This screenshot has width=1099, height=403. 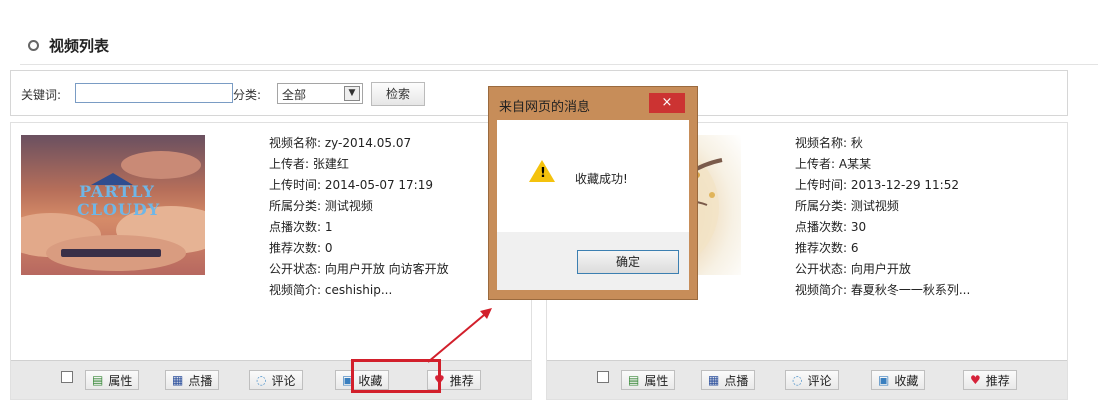 I want to click on video-thumbnail: PARTLY CLOUDY, so click(x=113, y=205).